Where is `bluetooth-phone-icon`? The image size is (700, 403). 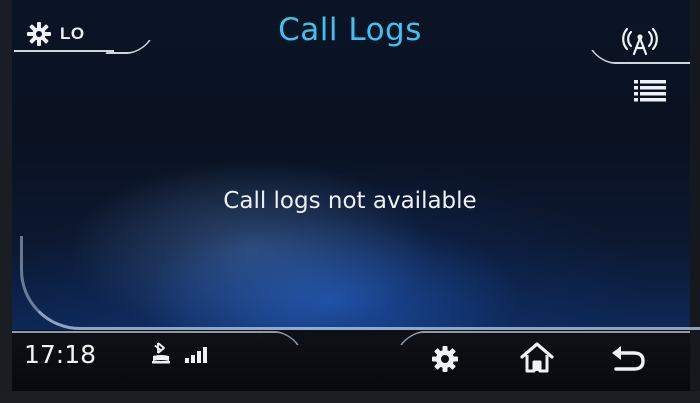
bluetooth-phone-icon is located at coordinates (161, 353).